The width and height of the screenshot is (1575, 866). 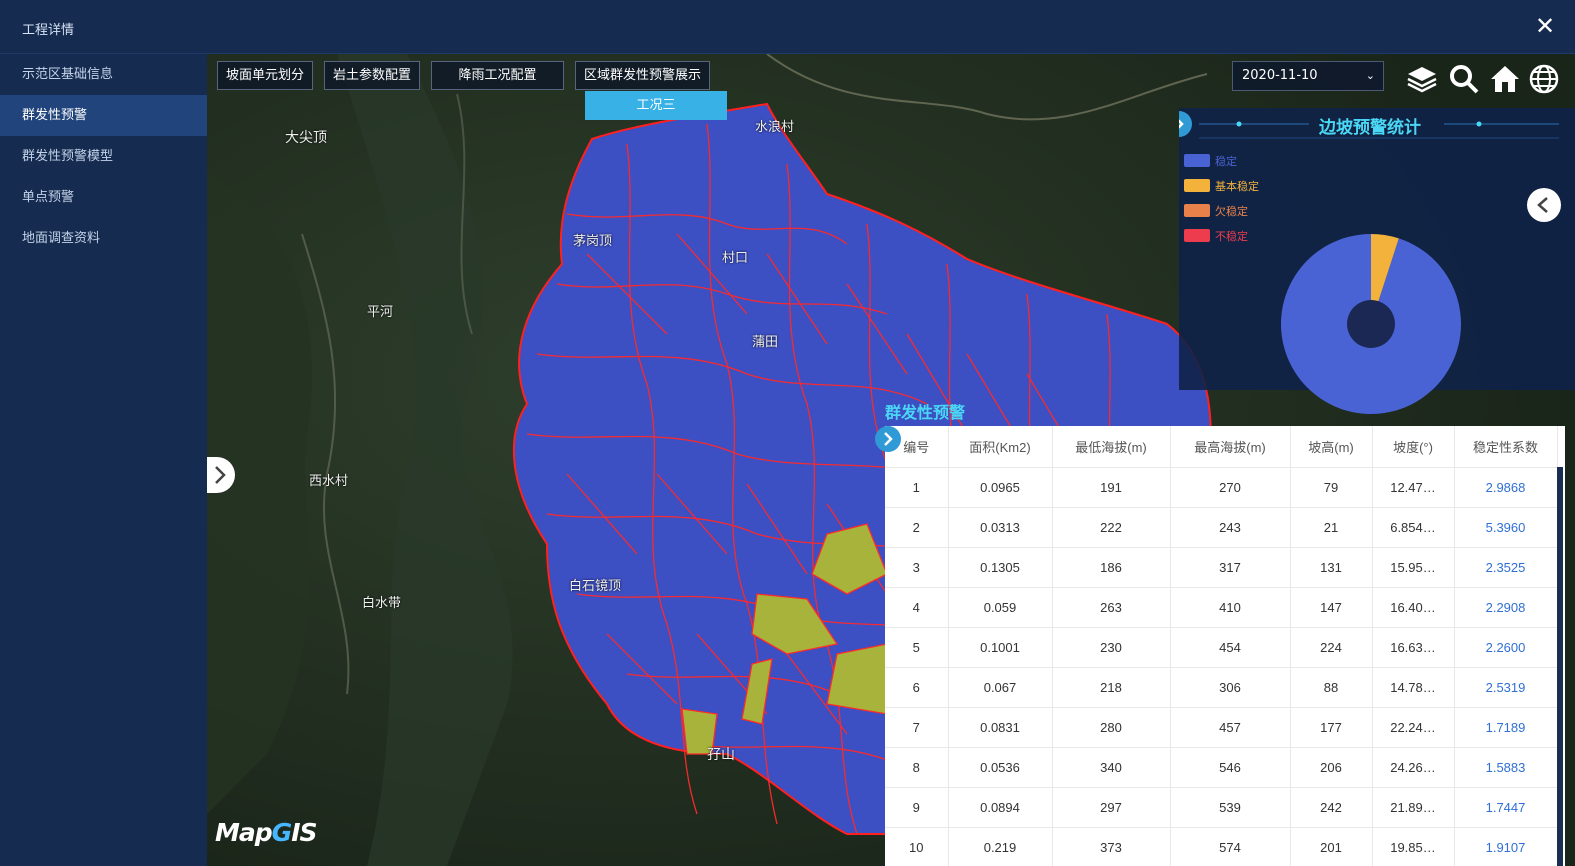 What do you see at coordinates (1111, 767) in the screenshot?
I see `table-cell: 340` at bounding box center [1111, 767].